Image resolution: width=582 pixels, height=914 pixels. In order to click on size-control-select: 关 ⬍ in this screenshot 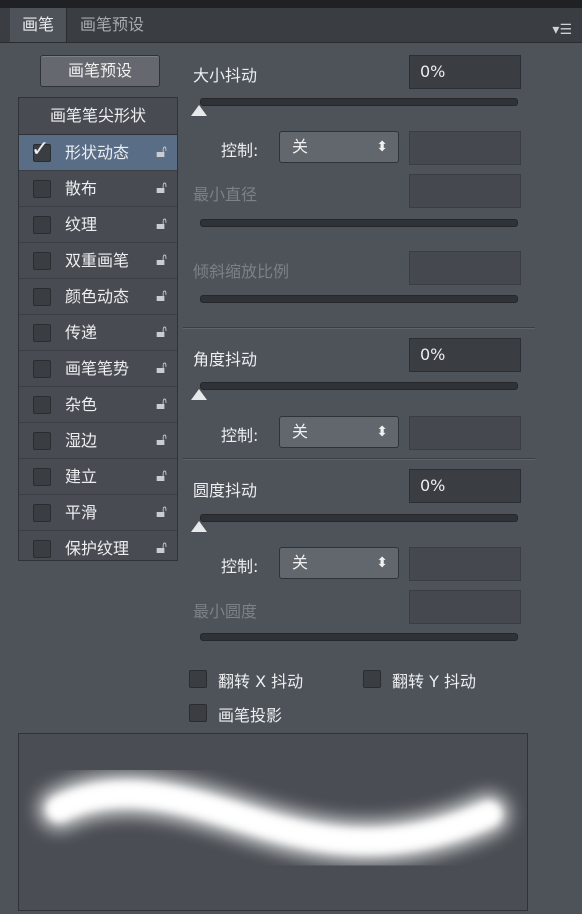, I will do `click(339, 147)`.